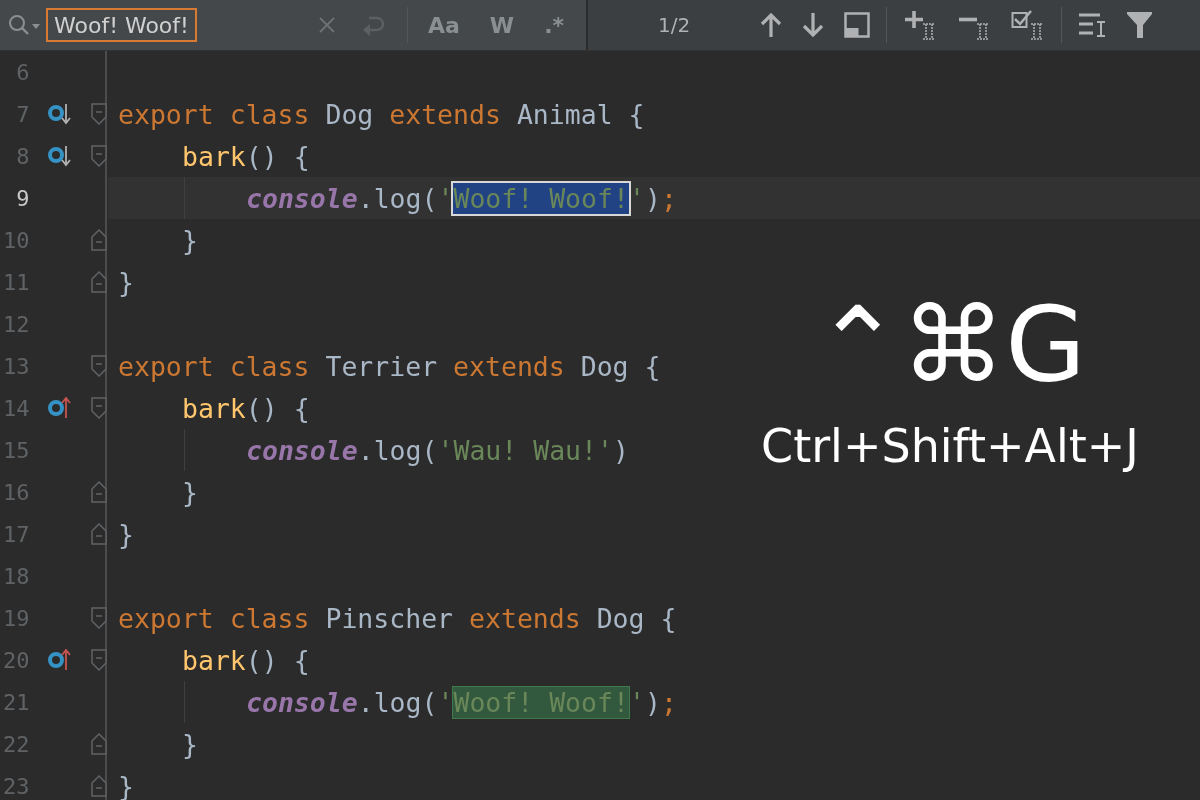 Image resolution: width=1200 pixels, height=800 pixels. What do you see at coordinates (443, 25) in the screenshot?
I see `toggle-button: Aa` at bounding box center [443, 25].